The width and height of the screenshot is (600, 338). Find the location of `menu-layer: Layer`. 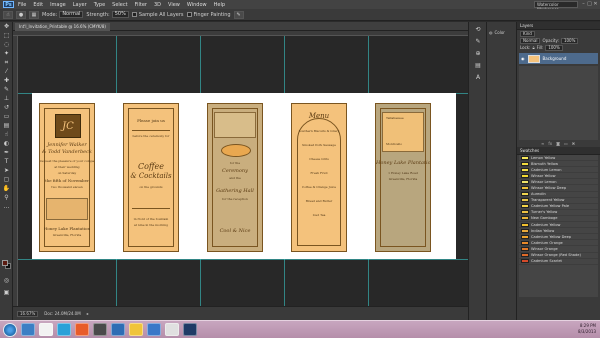

menu-layer: Layer is located at coordinates (80, 5).